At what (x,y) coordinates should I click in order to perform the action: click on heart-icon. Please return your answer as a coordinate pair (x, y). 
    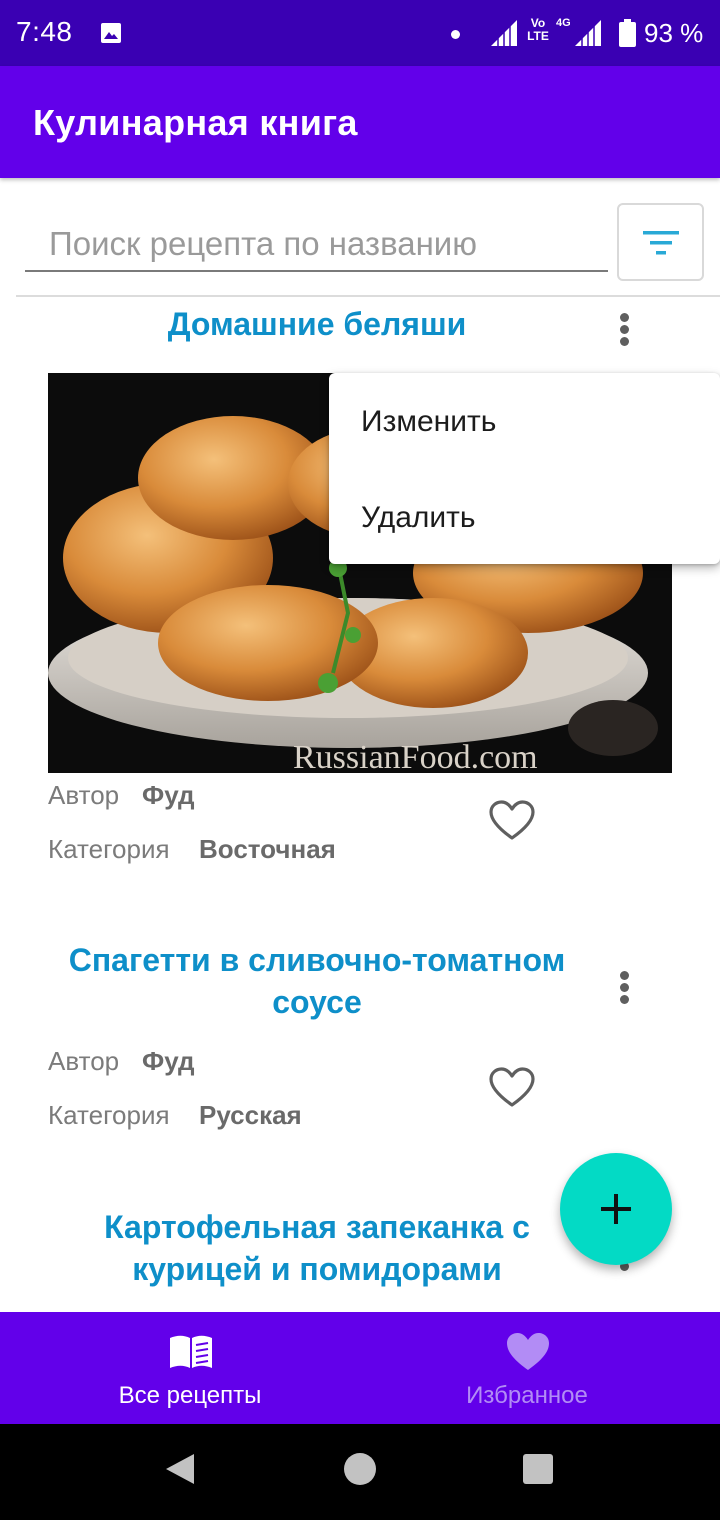
    Looking at the image, I should click on (528, 1351).